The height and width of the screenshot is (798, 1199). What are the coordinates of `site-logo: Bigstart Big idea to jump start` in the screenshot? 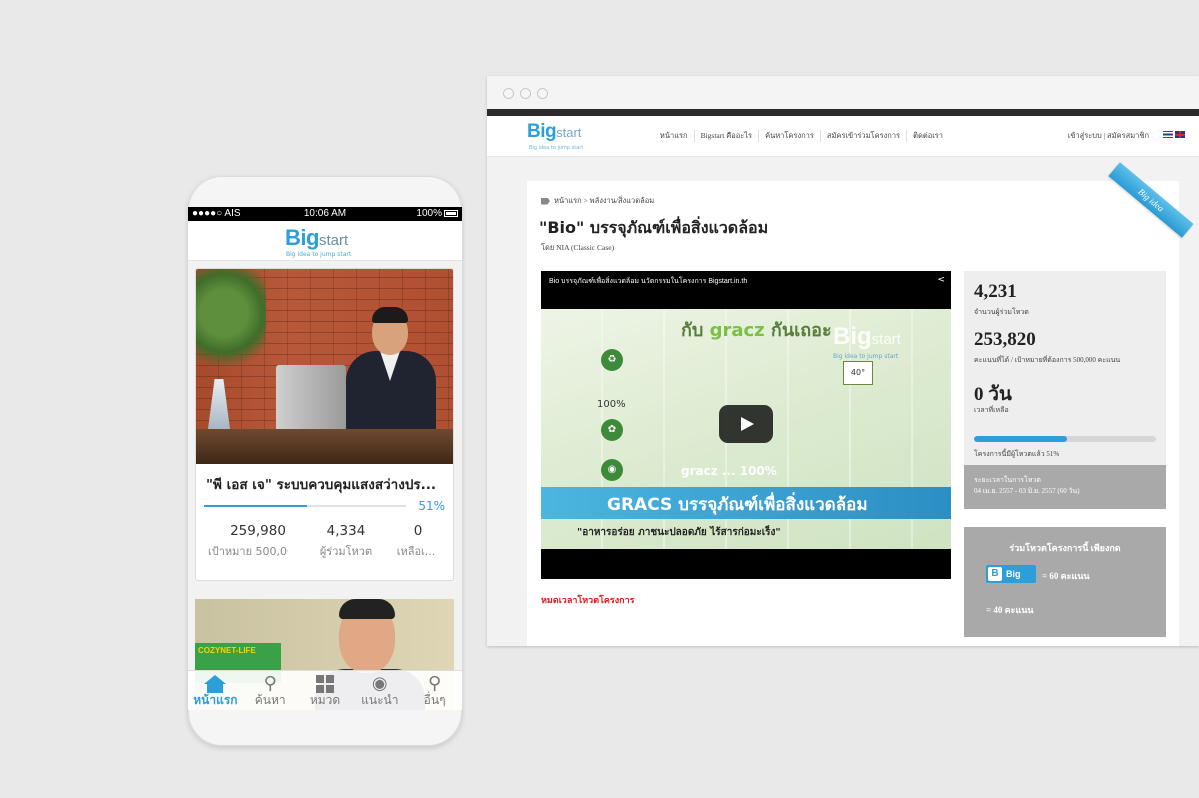 It's located at (562, 137).